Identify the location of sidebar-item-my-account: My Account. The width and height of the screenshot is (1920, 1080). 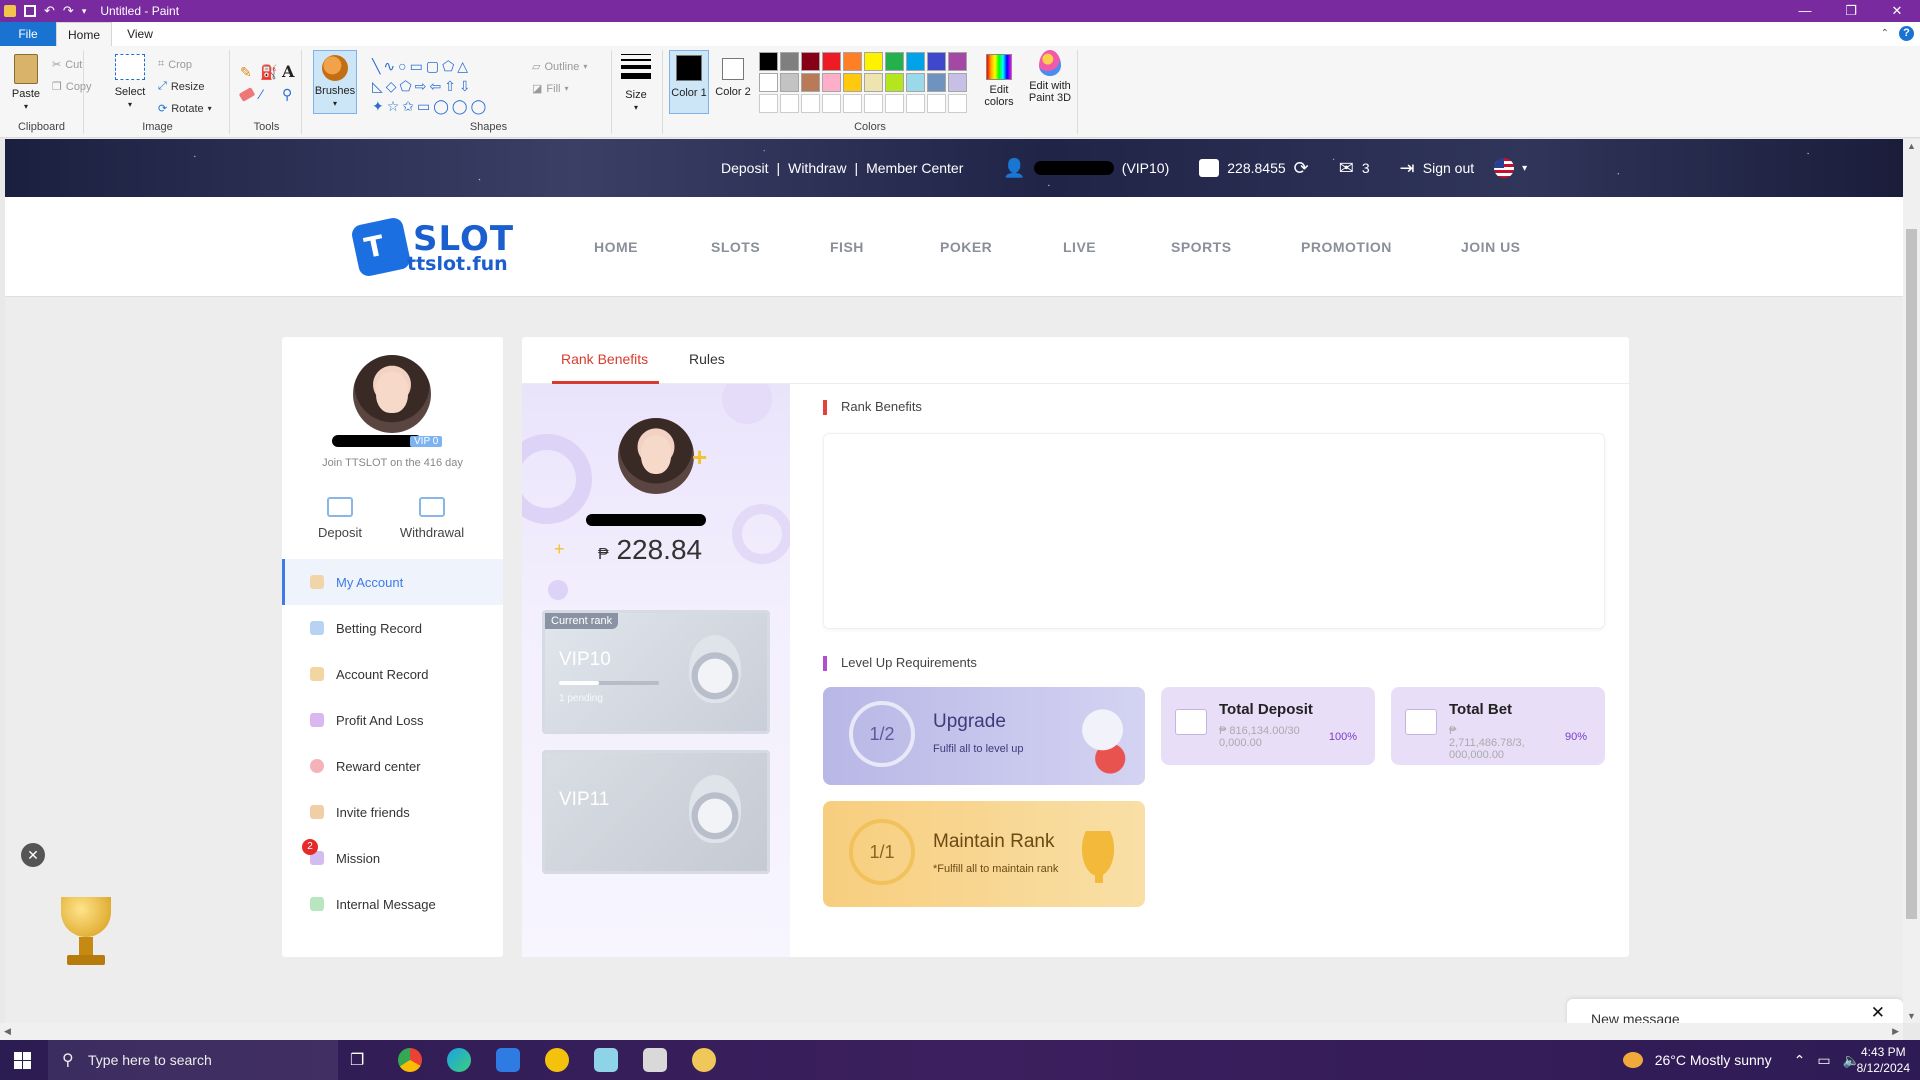
(392, 582).